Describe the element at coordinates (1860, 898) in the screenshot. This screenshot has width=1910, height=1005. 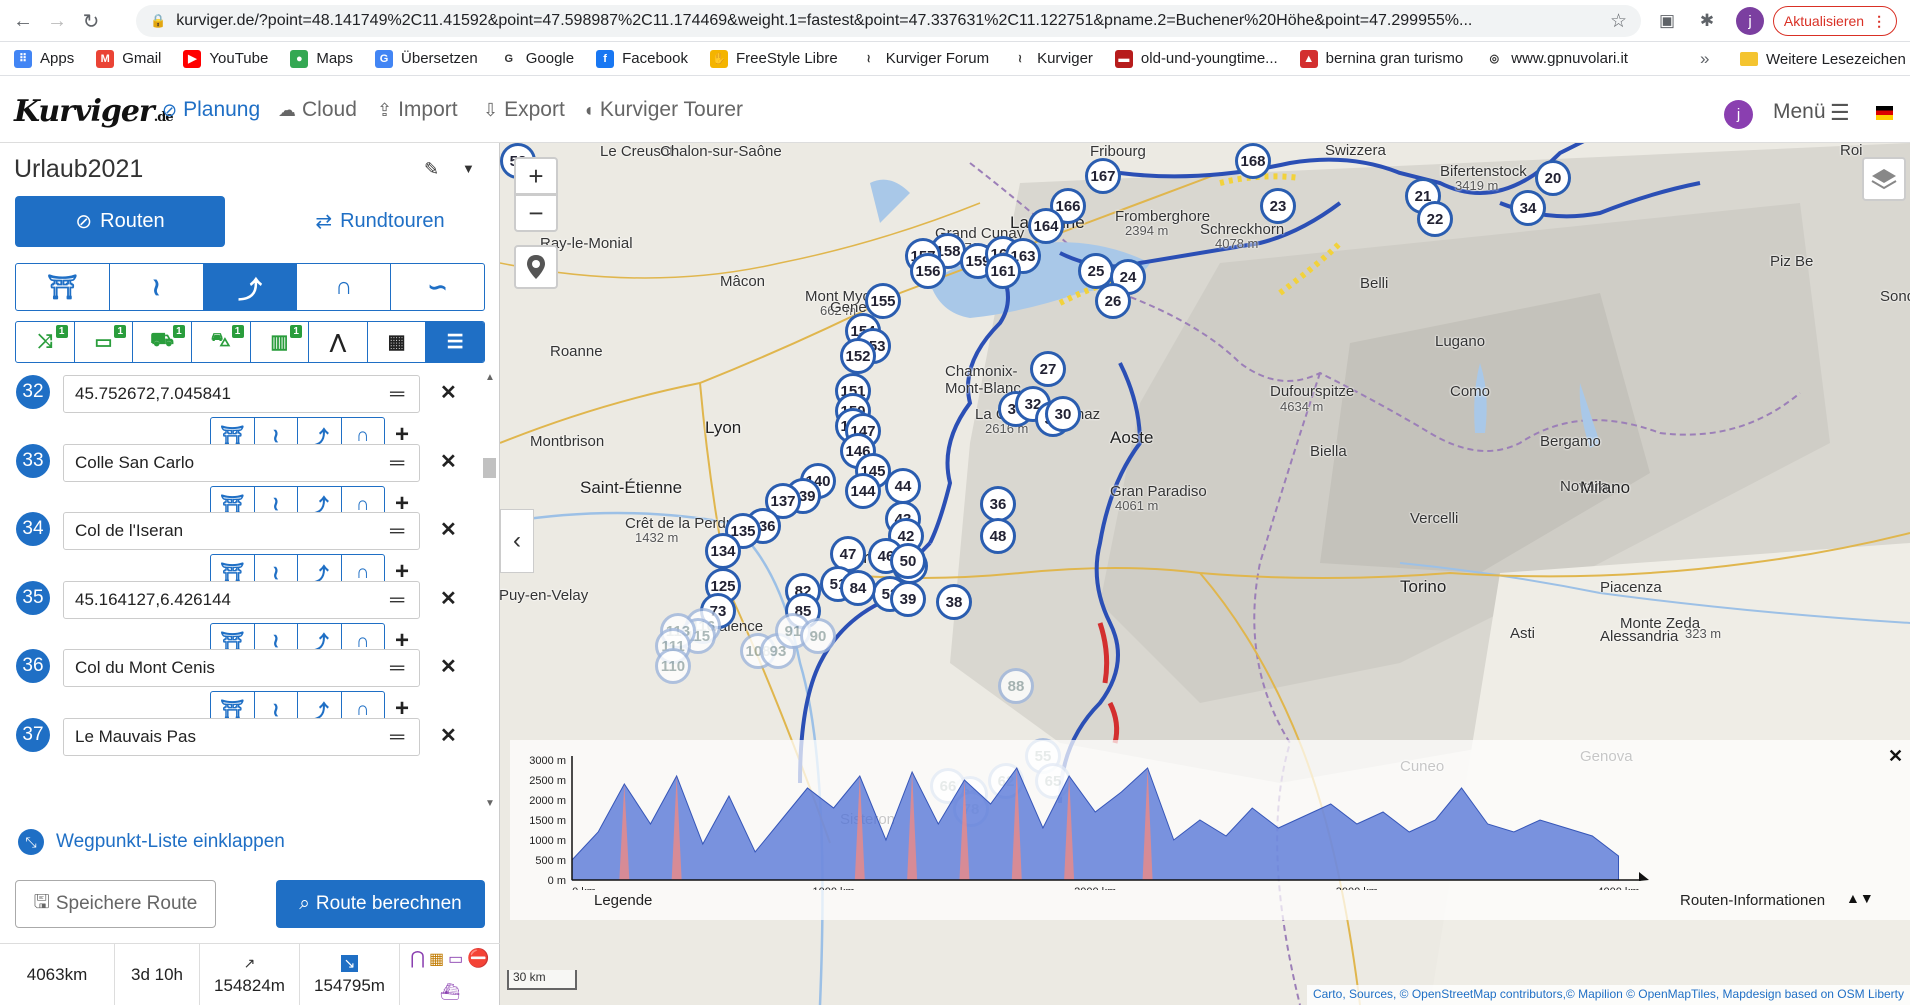
I see `route-info-arrows-icon: ▲▼` at that location.